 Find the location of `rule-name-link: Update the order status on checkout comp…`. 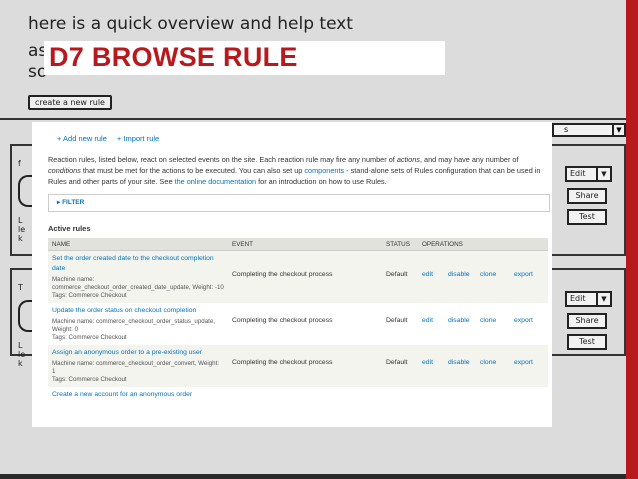

rule-name-link: Update the order status on checkout comp… is located at coordinates (138, 309).